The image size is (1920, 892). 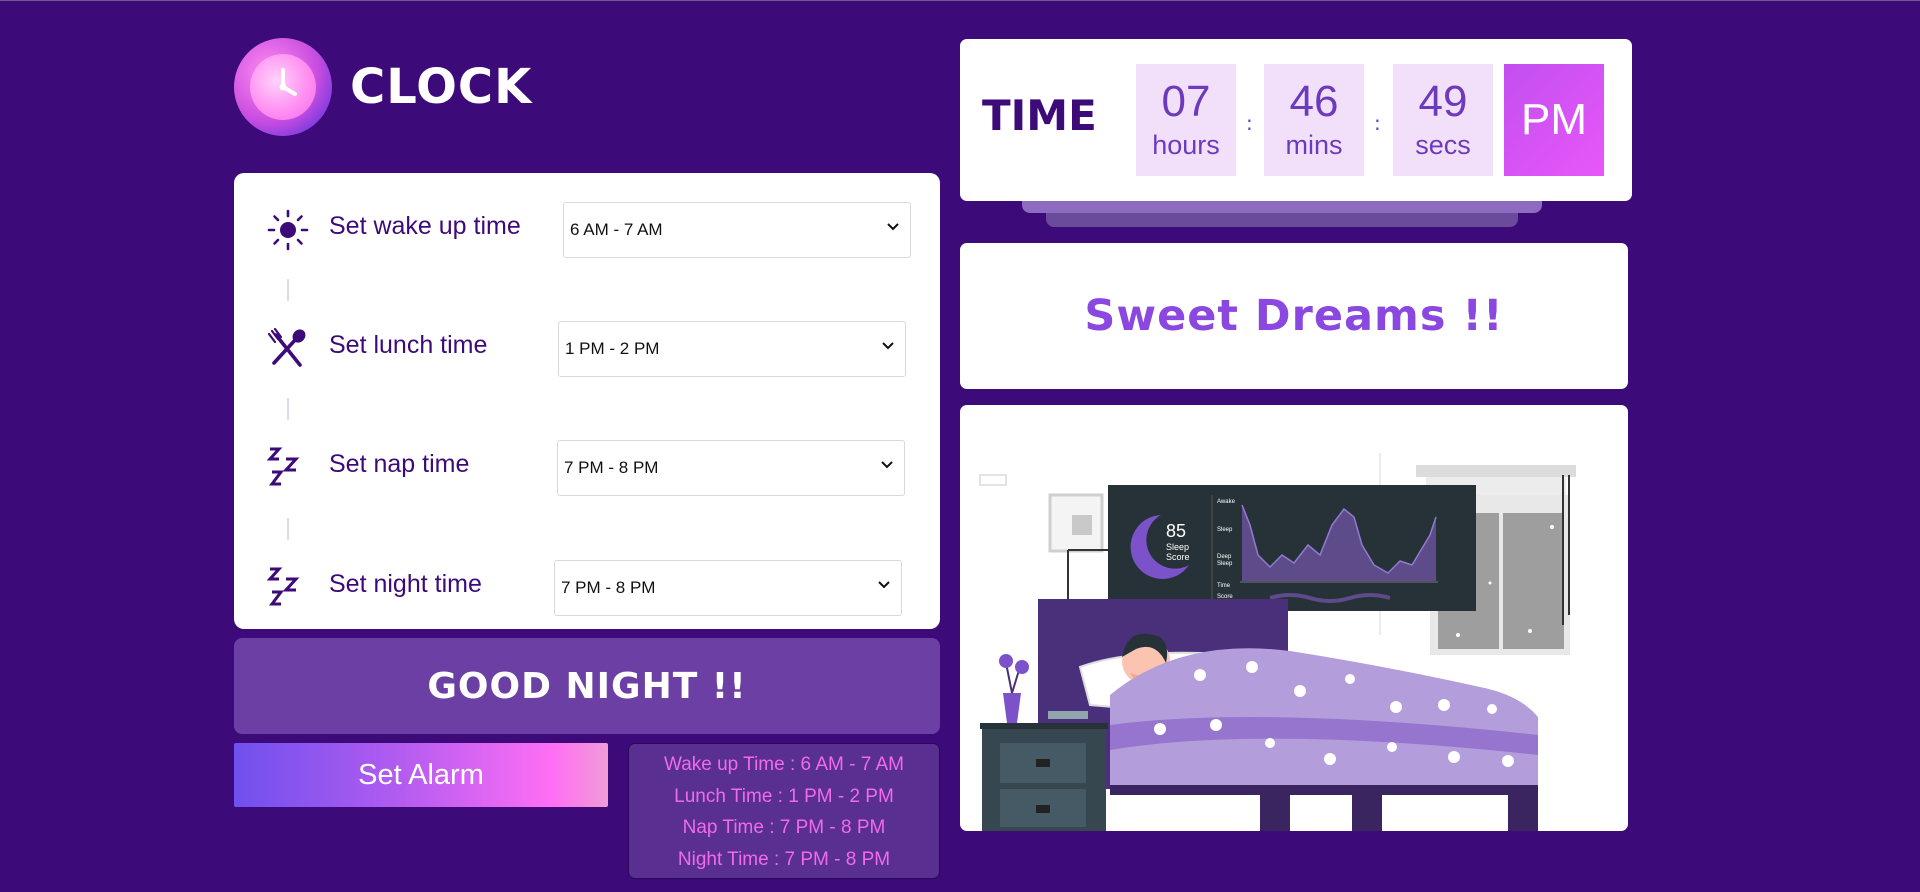 I want to click on wake-up-label: Set wake up time, so click(x=425, y=226).